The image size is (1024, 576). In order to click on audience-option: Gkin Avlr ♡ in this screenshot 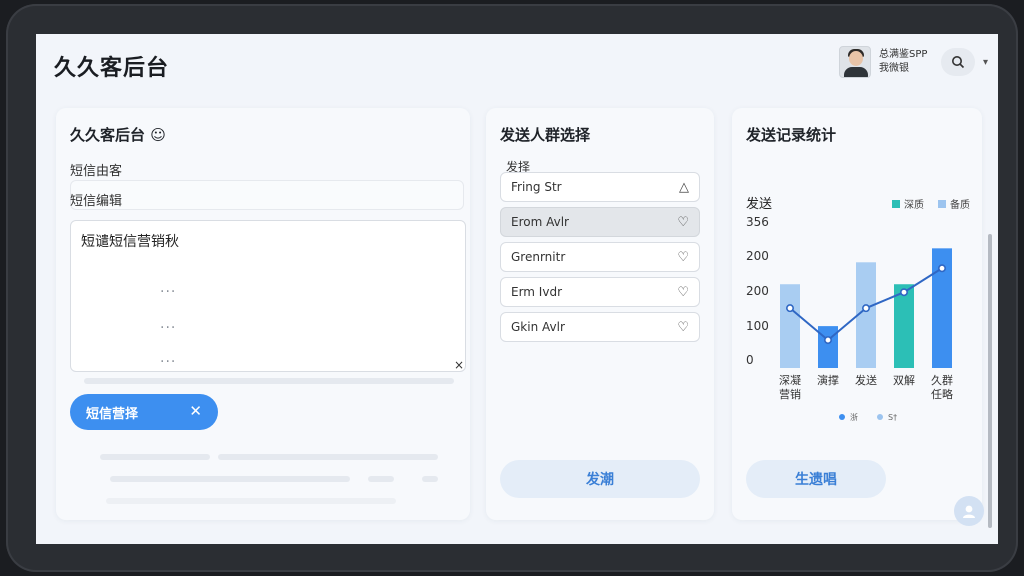, I will do `click(600, 327)`.